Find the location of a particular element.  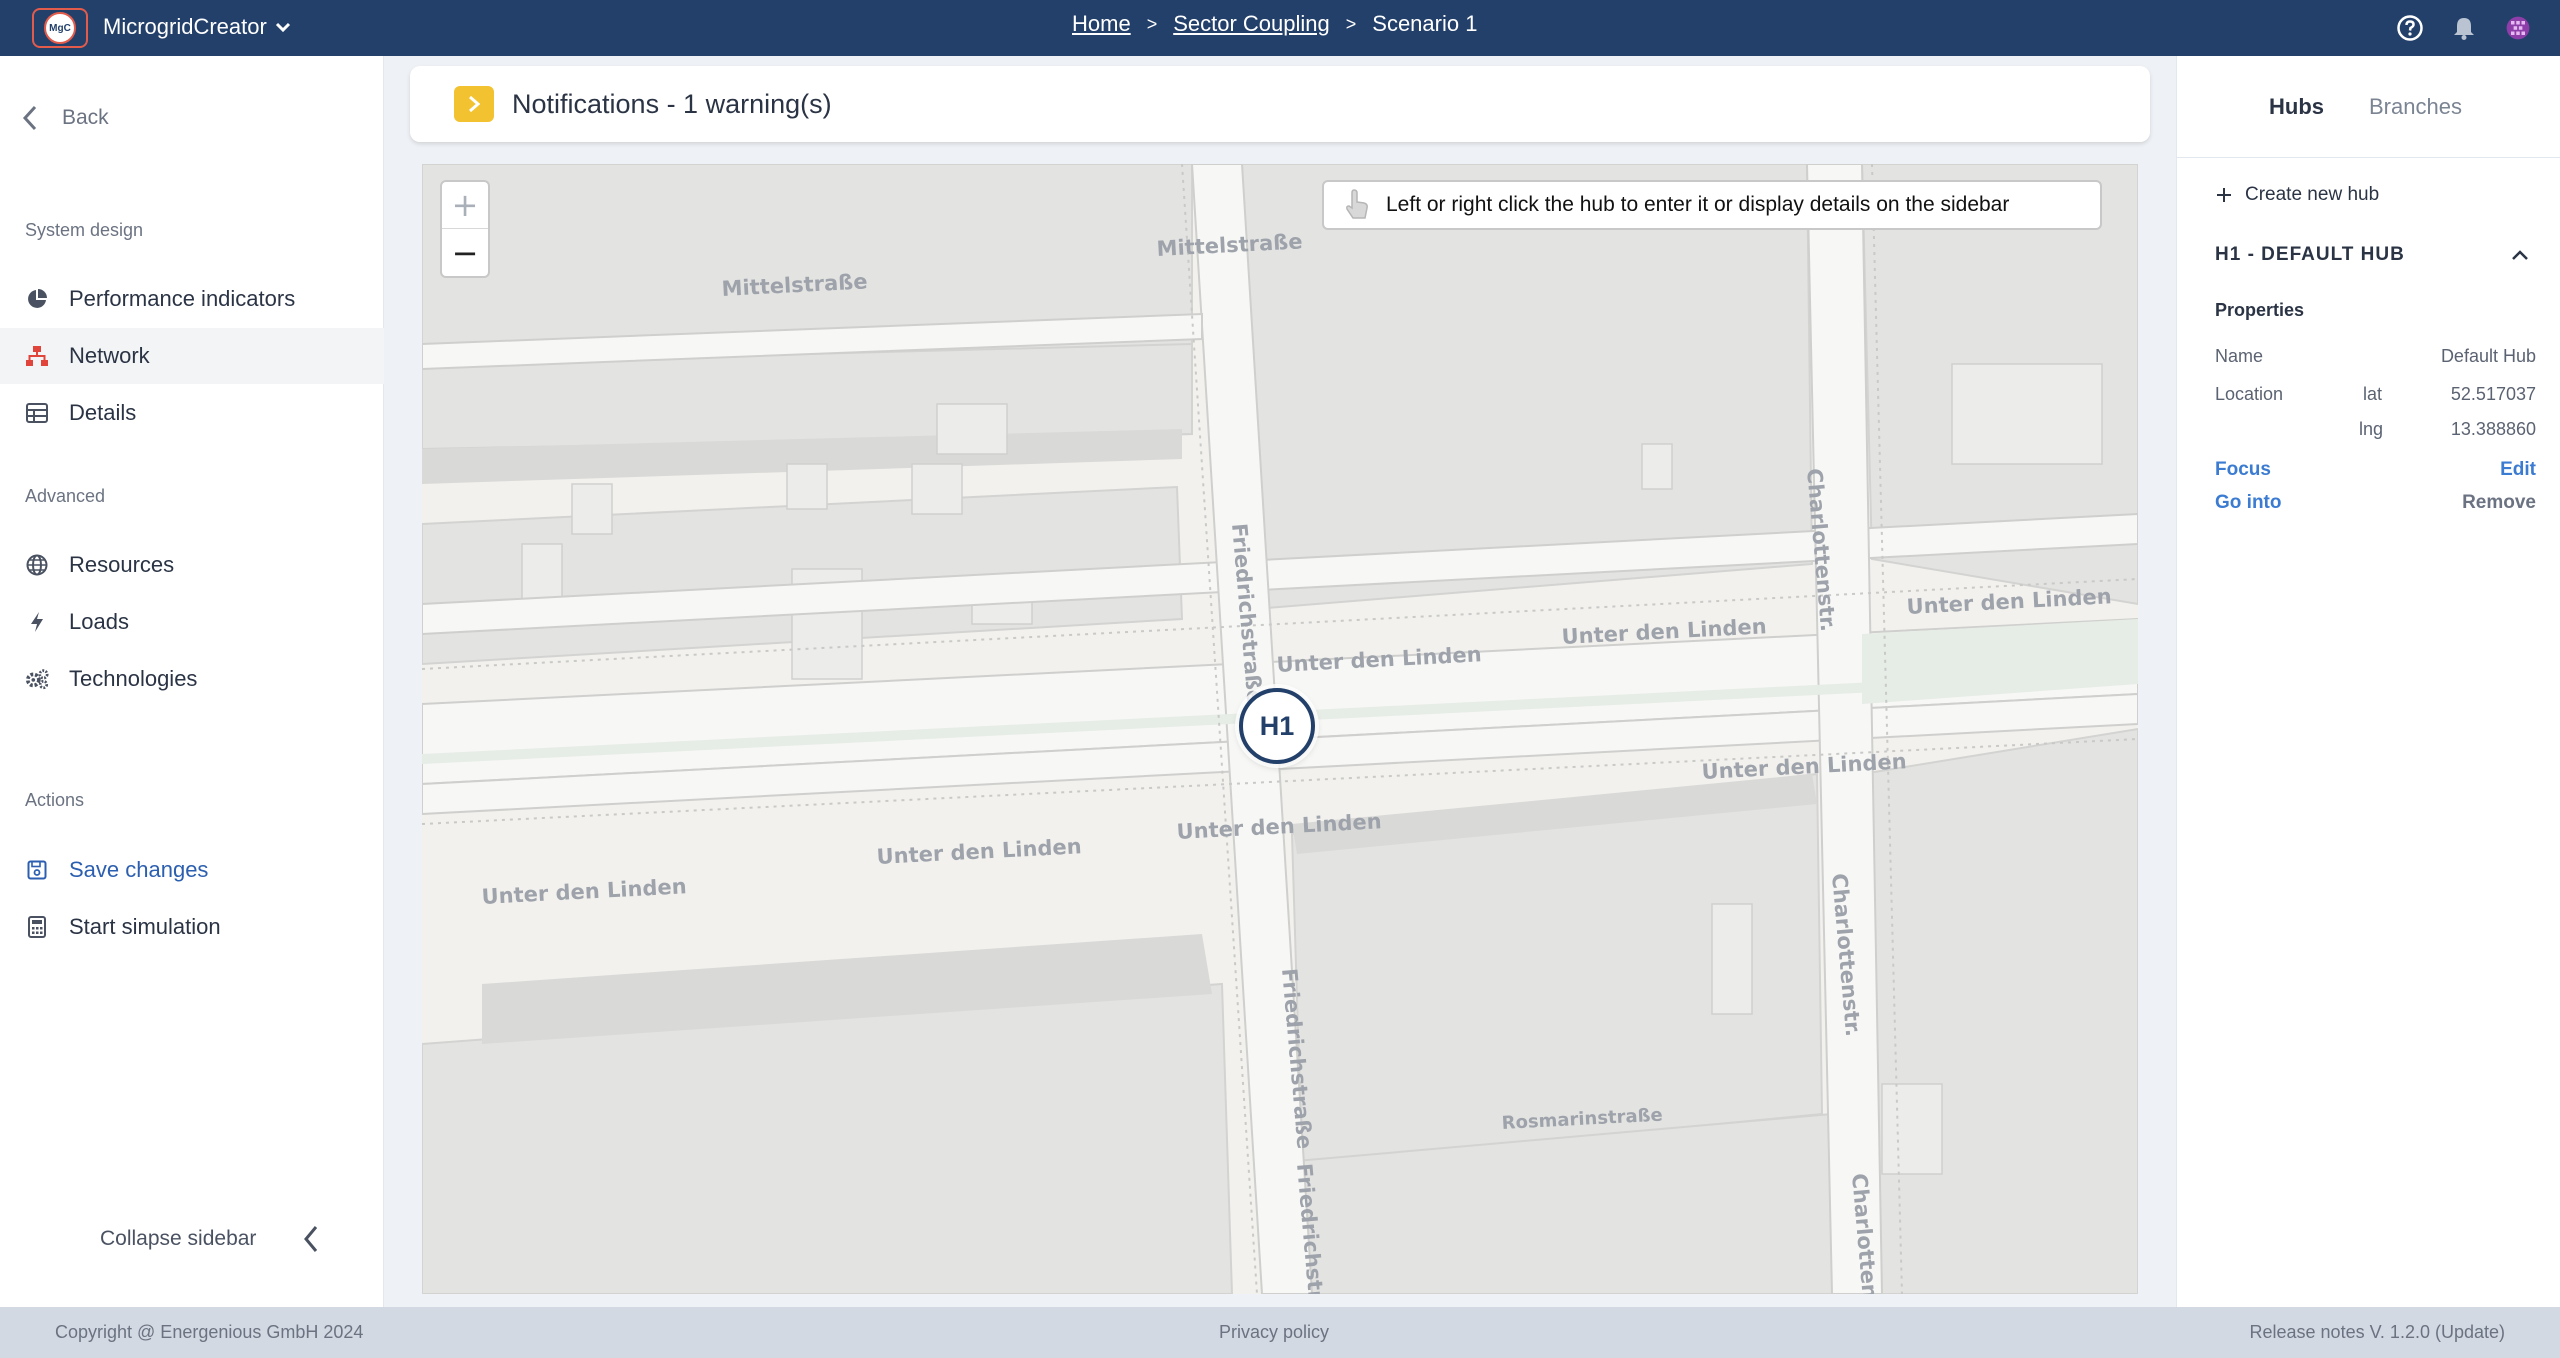

sidebar-item-label: Network is located at coordinates (109, 355).